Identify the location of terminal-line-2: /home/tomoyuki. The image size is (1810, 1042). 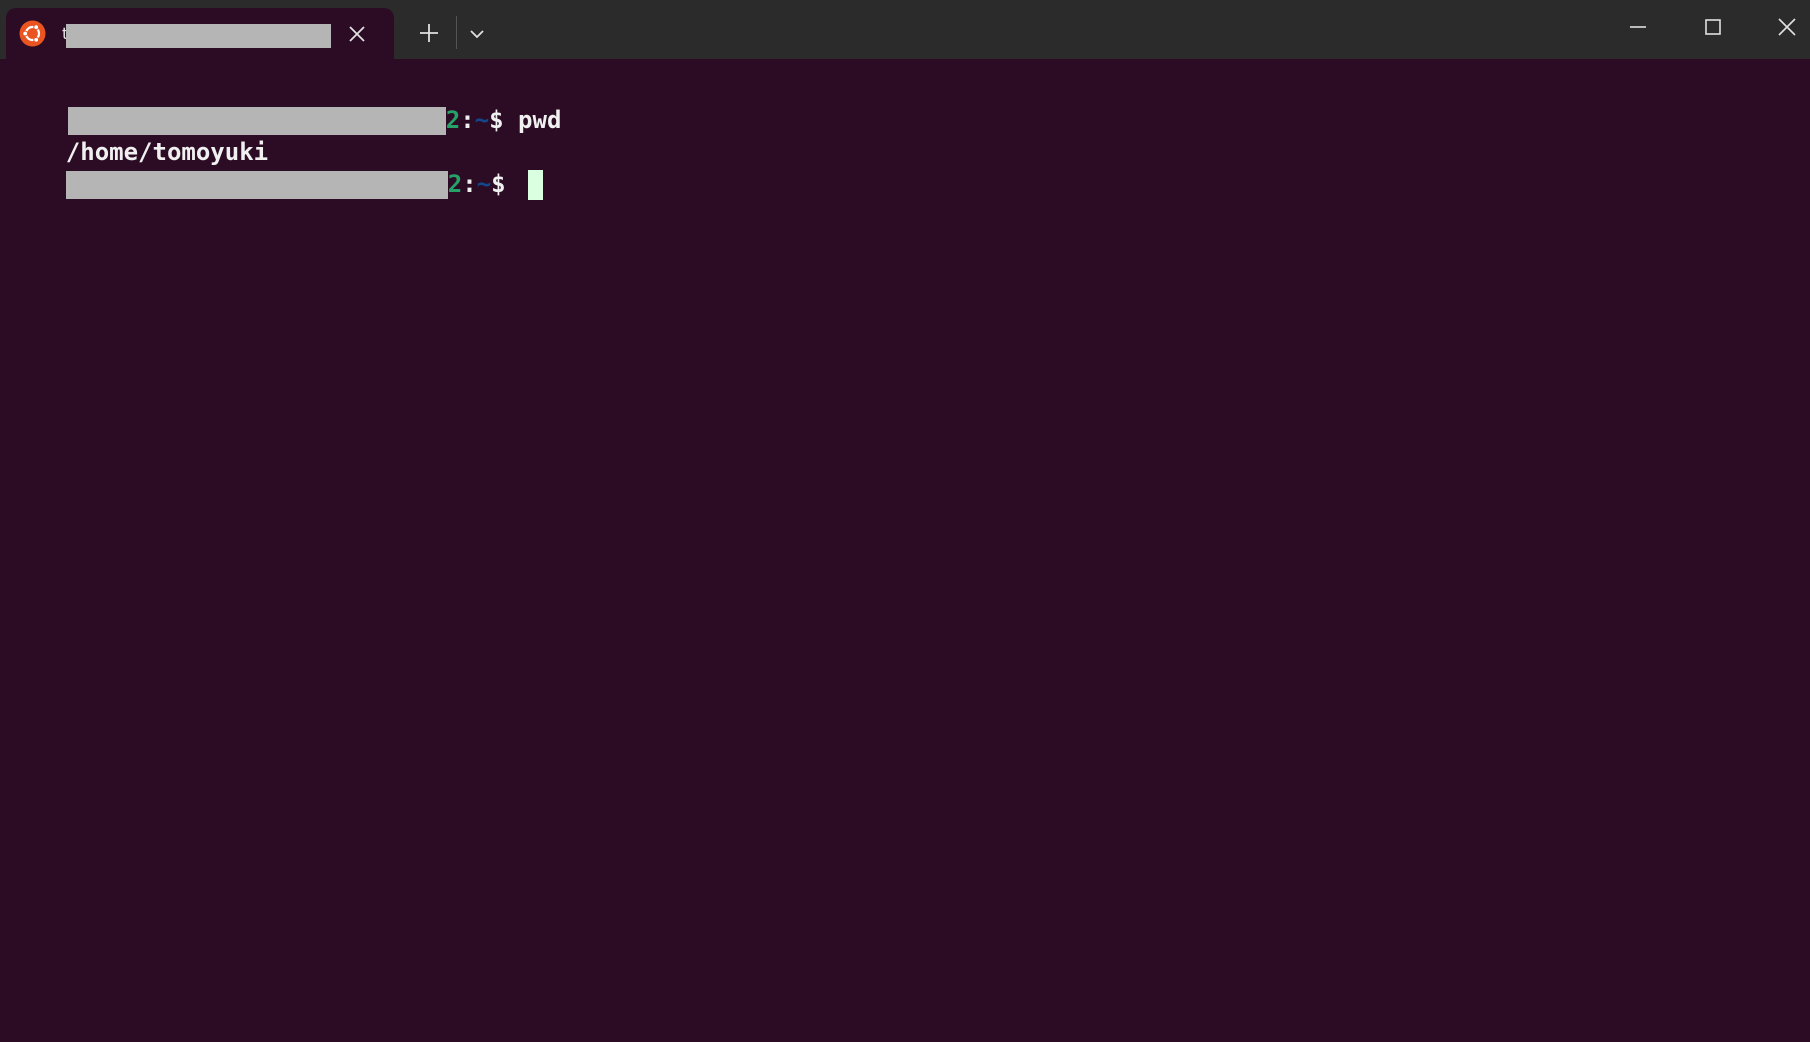
(138, 135).